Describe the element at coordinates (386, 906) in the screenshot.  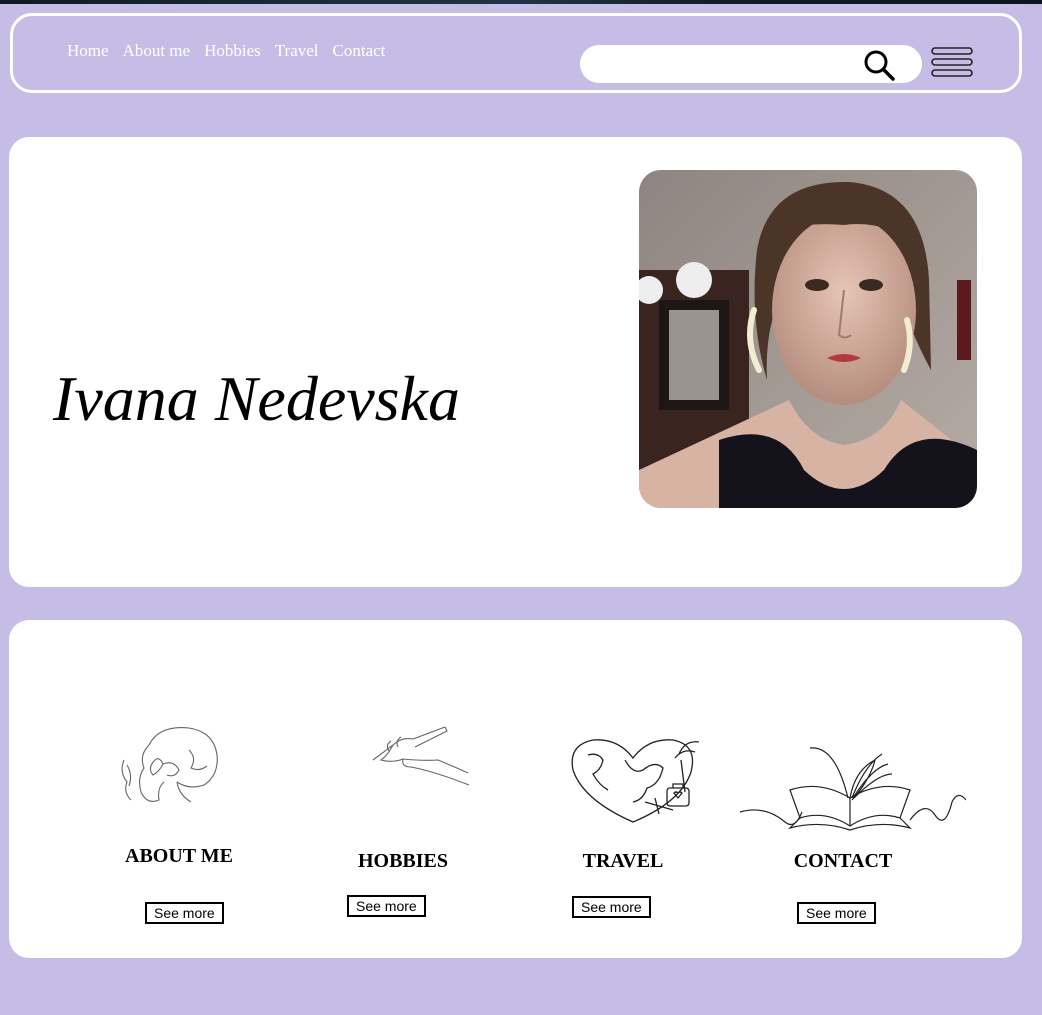
I see `hobbies-see-more-button: See more` at that location.